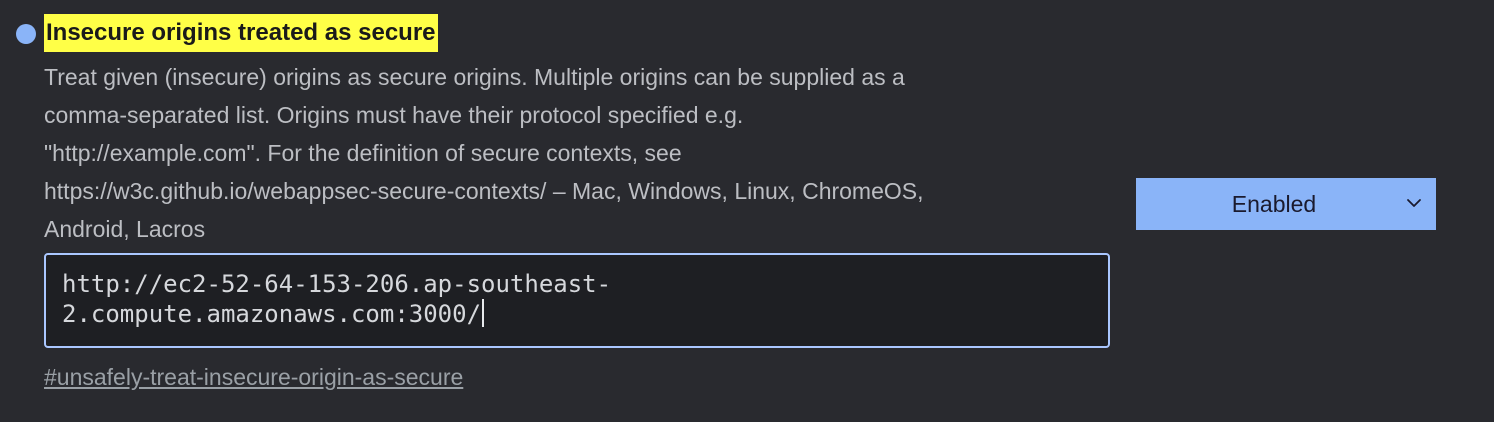 This screenshot has height=422, width=1494. What do you see at coordinates (26, 34) in the screenshot?
I see `modified-indicator-dot` at bounding box center [26, 34].